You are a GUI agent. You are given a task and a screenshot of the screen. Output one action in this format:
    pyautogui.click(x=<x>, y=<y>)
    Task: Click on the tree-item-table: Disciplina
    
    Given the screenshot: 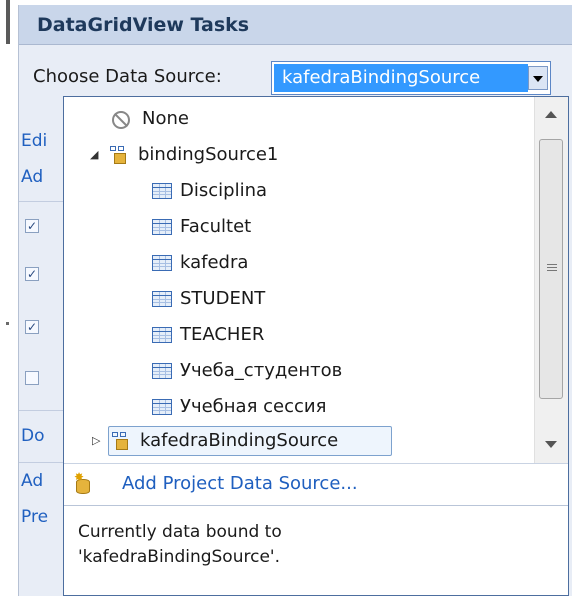 What is the action you would take?
    pyautogui.click(x=294, y=191)
    